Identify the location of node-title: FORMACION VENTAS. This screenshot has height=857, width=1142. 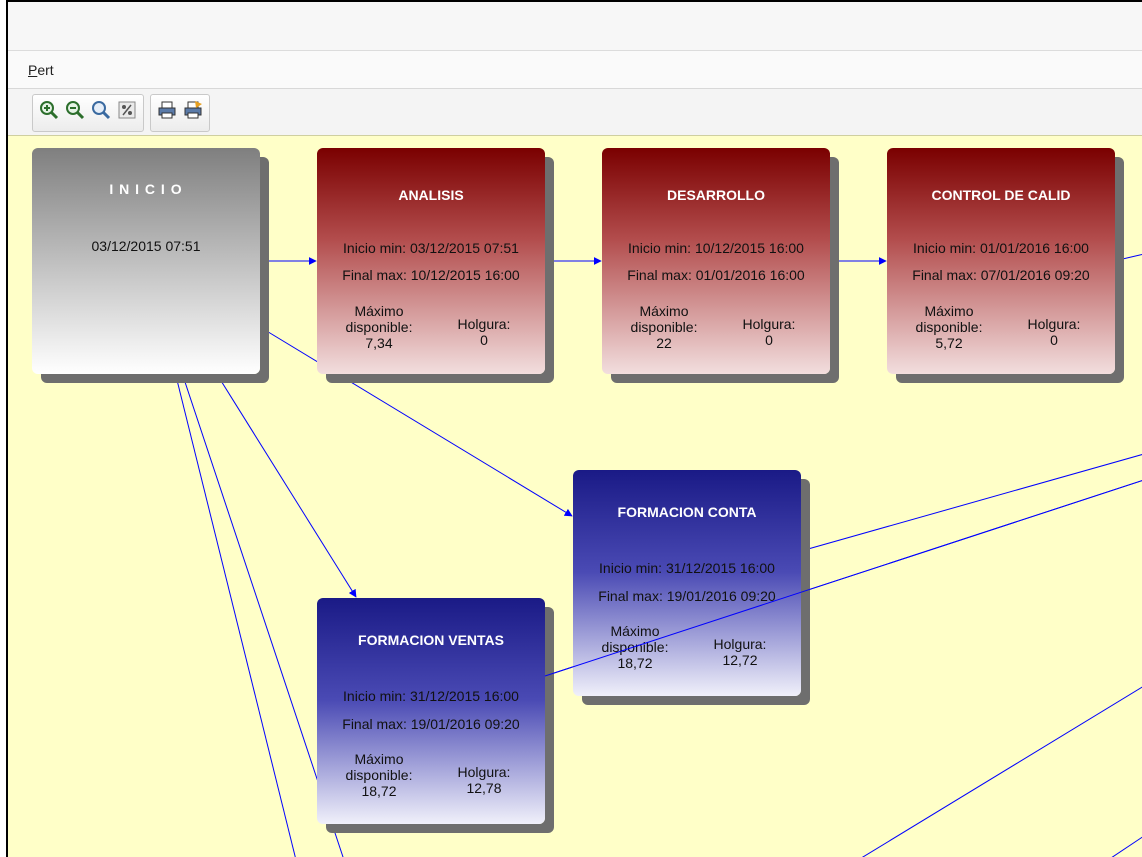
(431, 640).